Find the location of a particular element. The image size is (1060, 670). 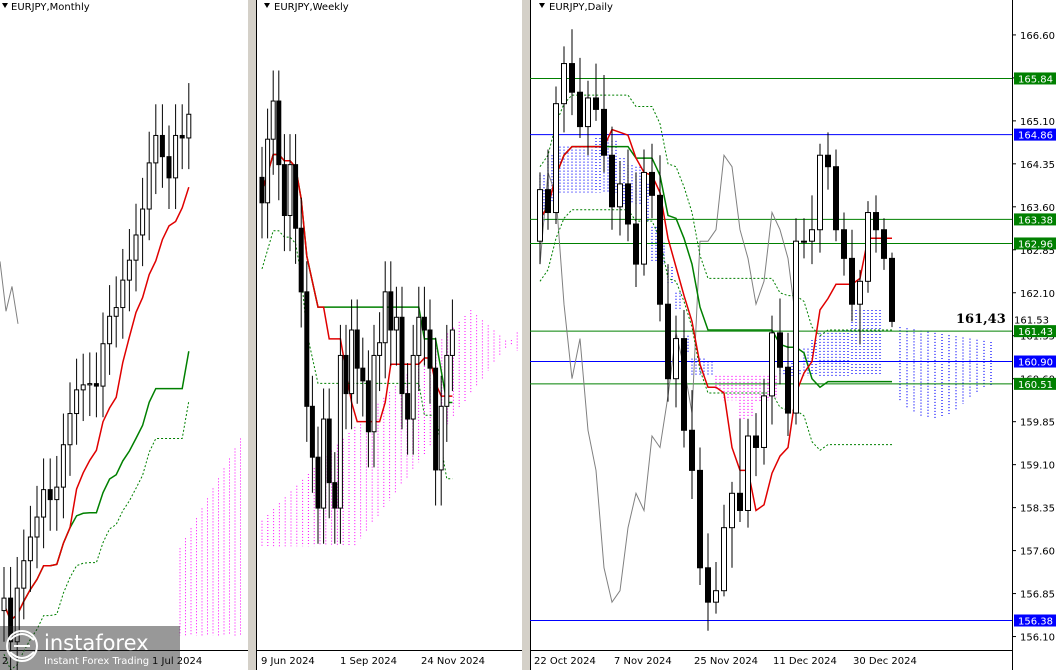

level-price-label: 160.51 is located at coordinates (1035, 385).